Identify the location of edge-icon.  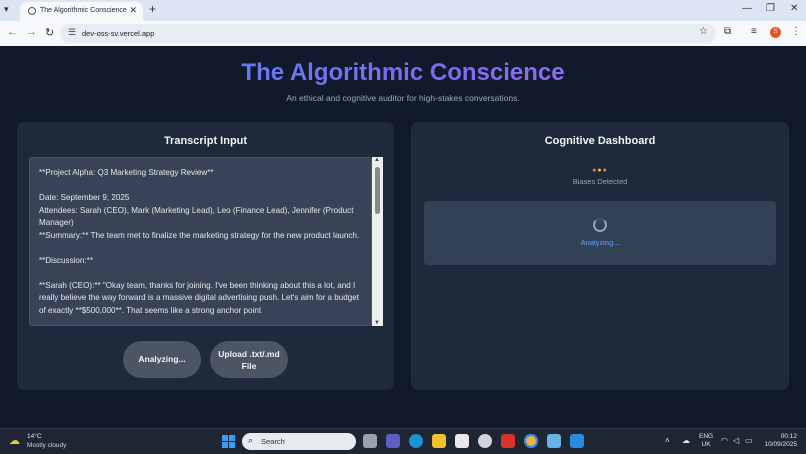
(416, 441).